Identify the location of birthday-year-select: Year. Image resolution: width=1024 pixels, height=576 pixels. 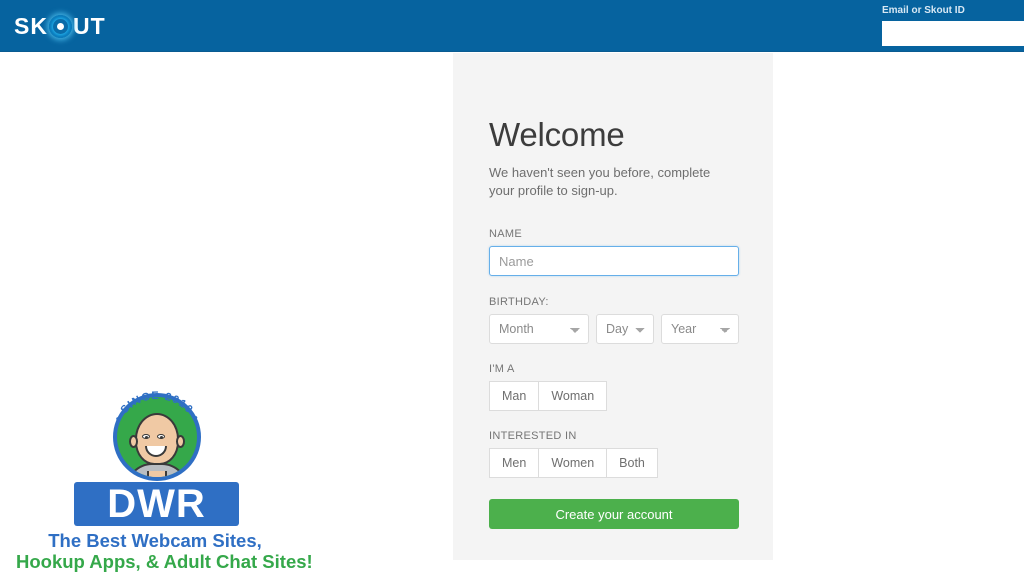
(700, 329).